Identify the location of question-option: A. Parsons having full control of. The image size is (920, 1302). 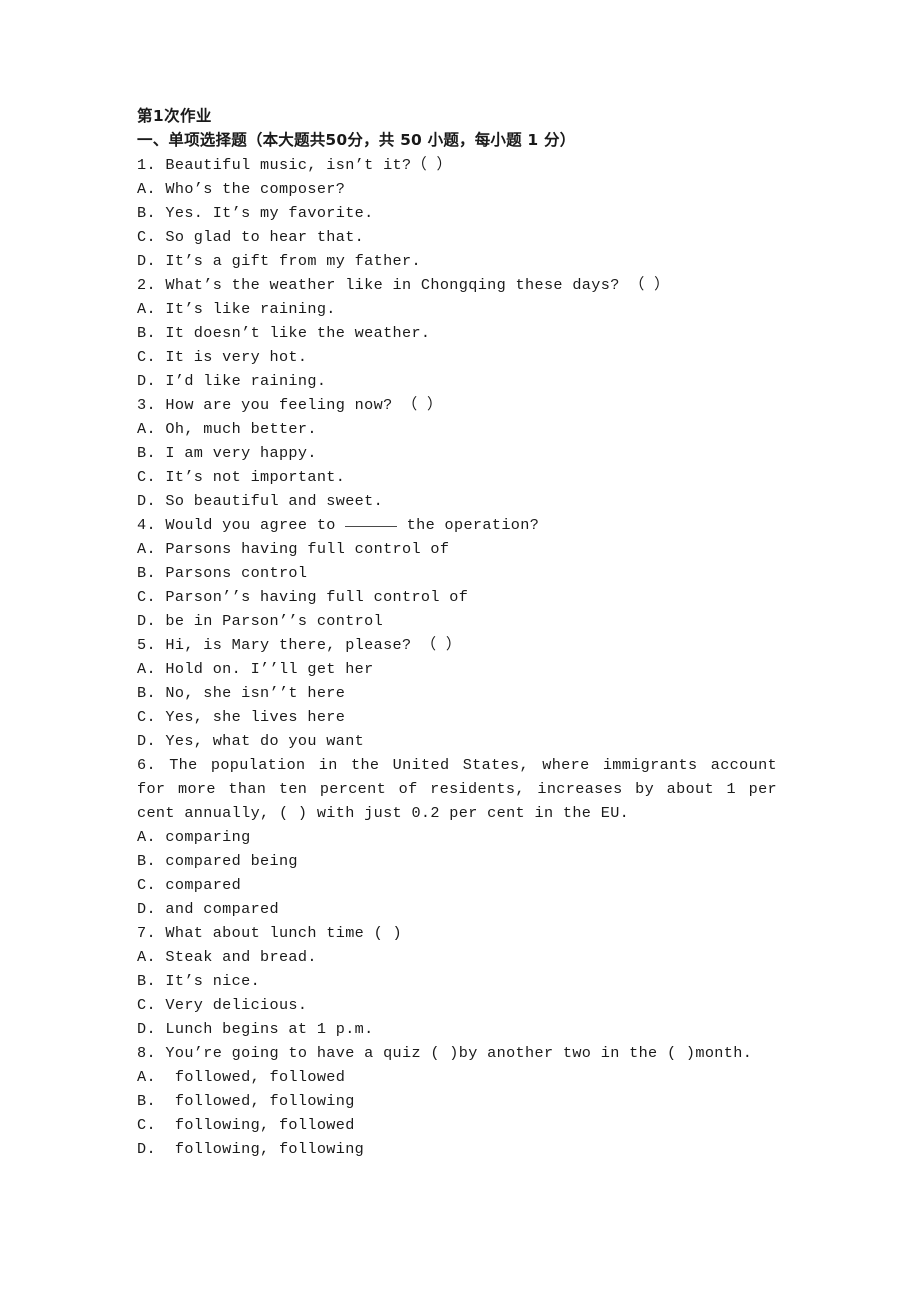
(293, 549).